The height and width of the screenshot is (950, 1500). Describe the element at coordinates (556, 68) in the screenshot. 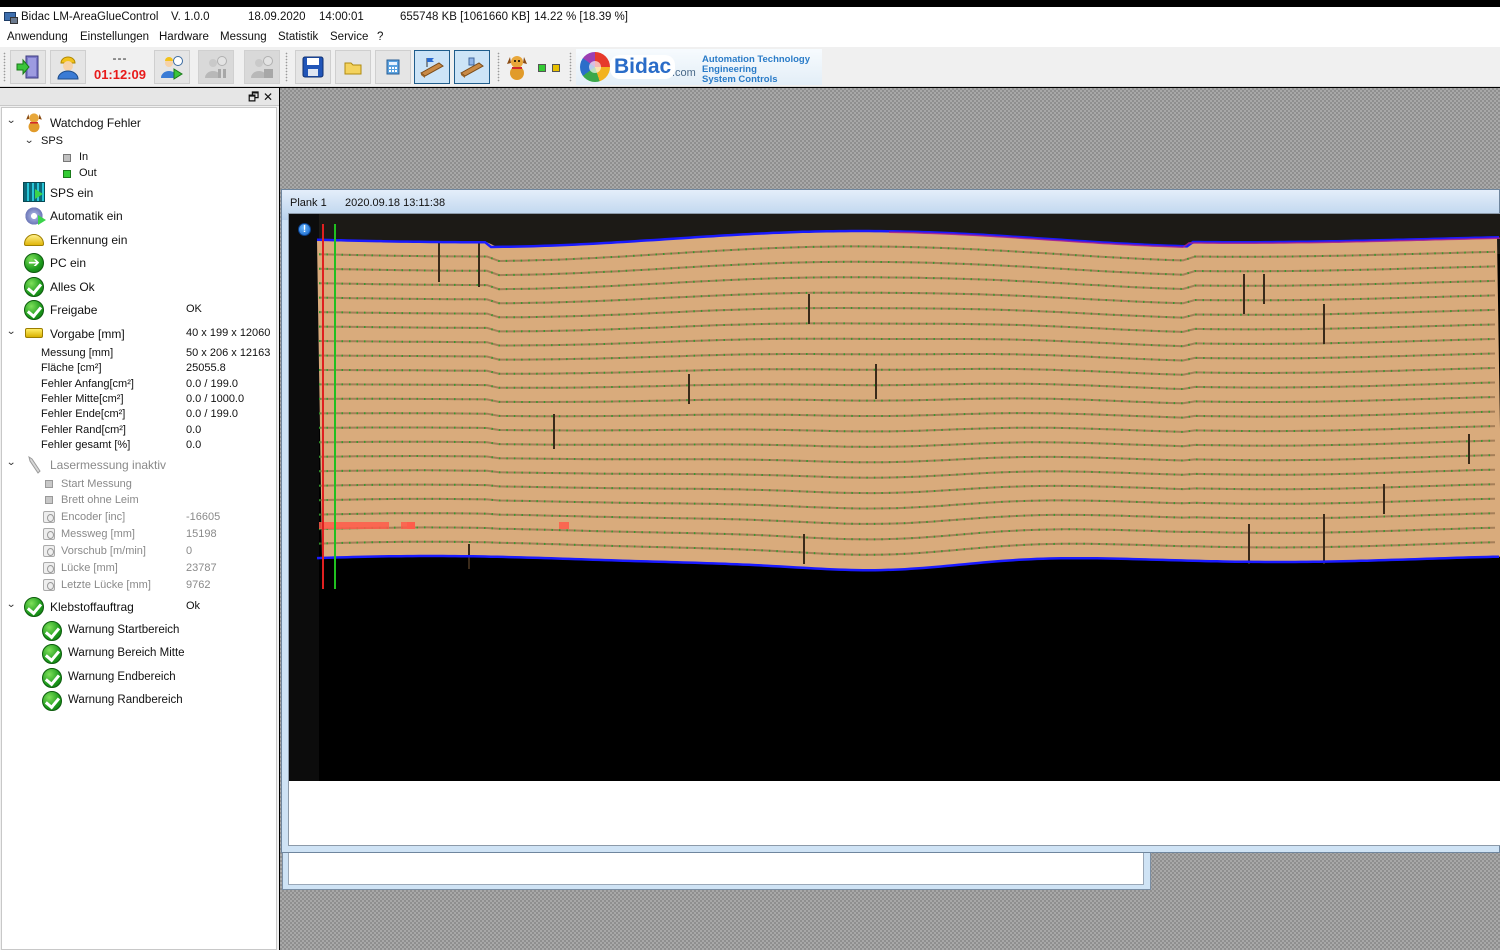

I see `status-led-yellow` at that location.